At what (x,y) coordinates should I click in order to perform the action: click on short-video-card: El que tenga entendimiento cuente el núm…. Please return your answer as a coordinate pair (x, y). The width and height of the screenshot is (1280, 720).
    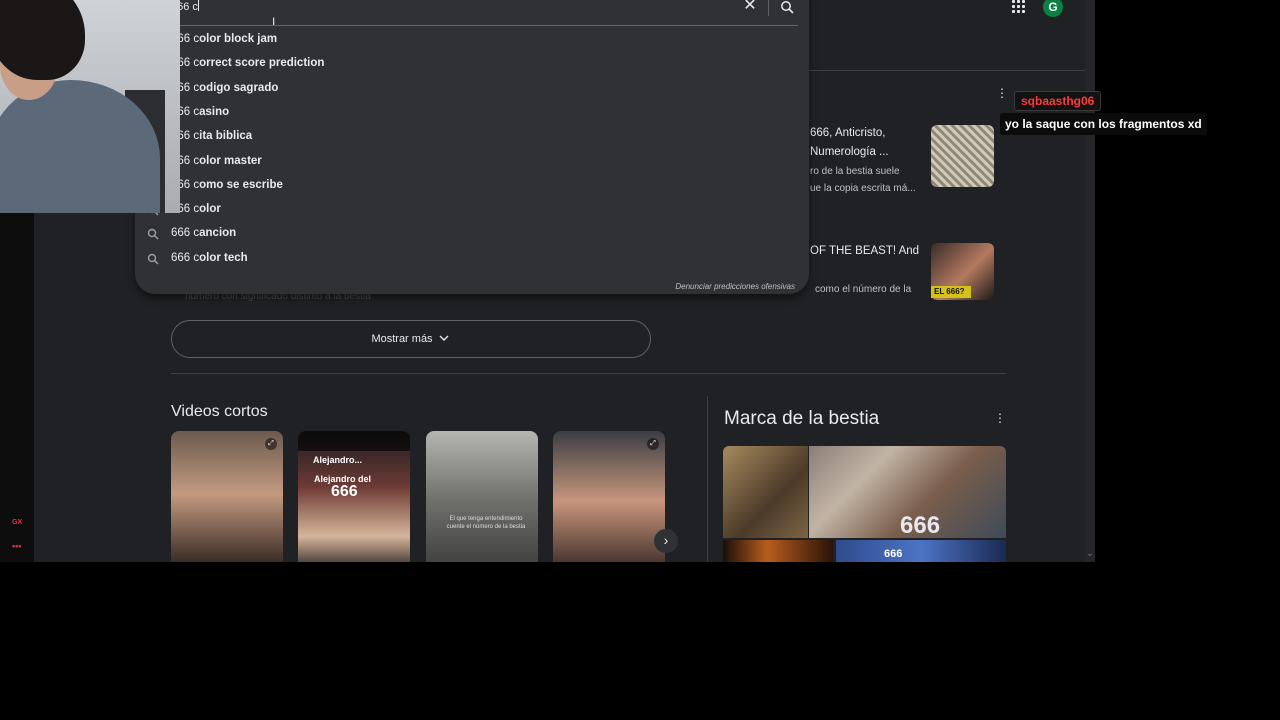
    Looking at the image, I should click on (482, 496).